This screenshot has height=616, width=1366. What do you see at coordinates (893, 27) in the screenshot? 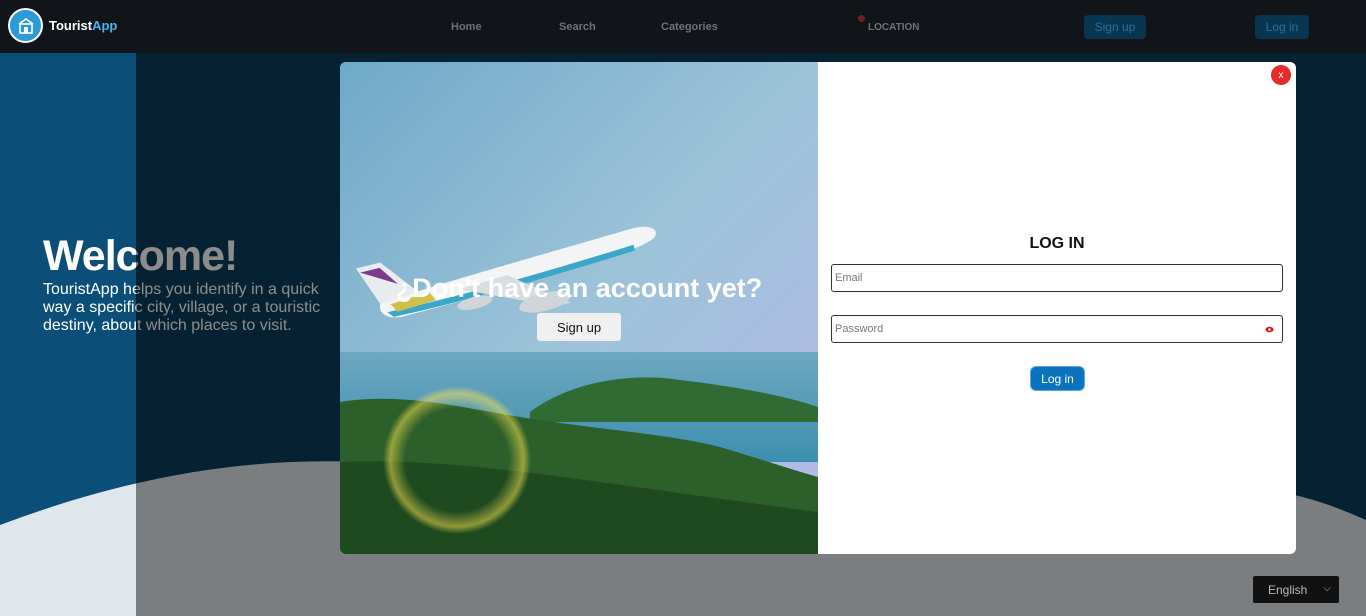
I see `nav-location: LOCATION` at bounding box center [893, 27].